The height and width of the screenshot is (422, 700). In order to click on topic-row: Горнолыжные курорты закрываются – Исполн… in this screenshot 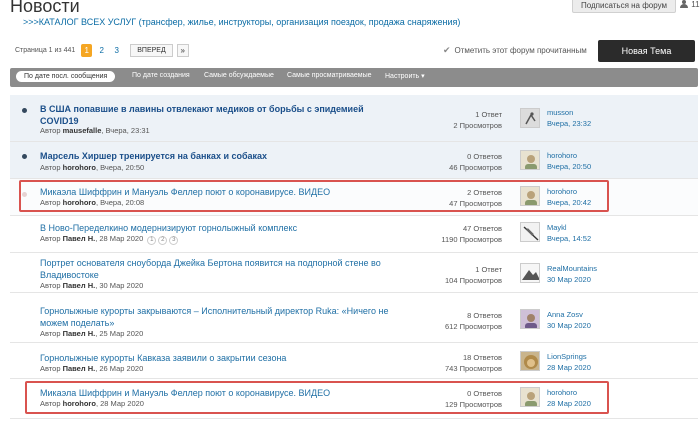, I will do `click(354, 318)`.